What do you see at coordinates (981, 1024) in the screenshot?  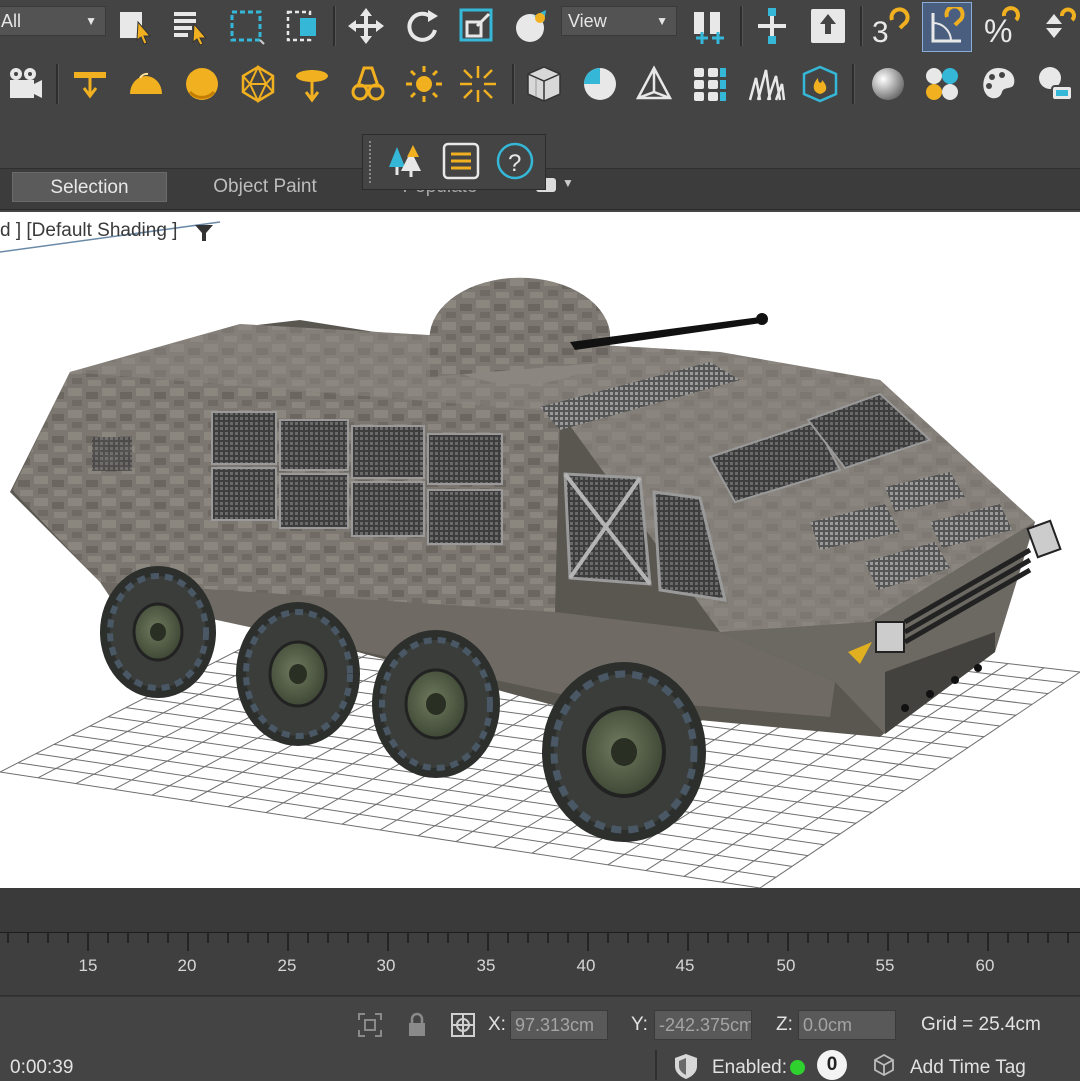 I see `grid-size-readout: Grid = 25.4cm` at bounding box center [981, 1024].